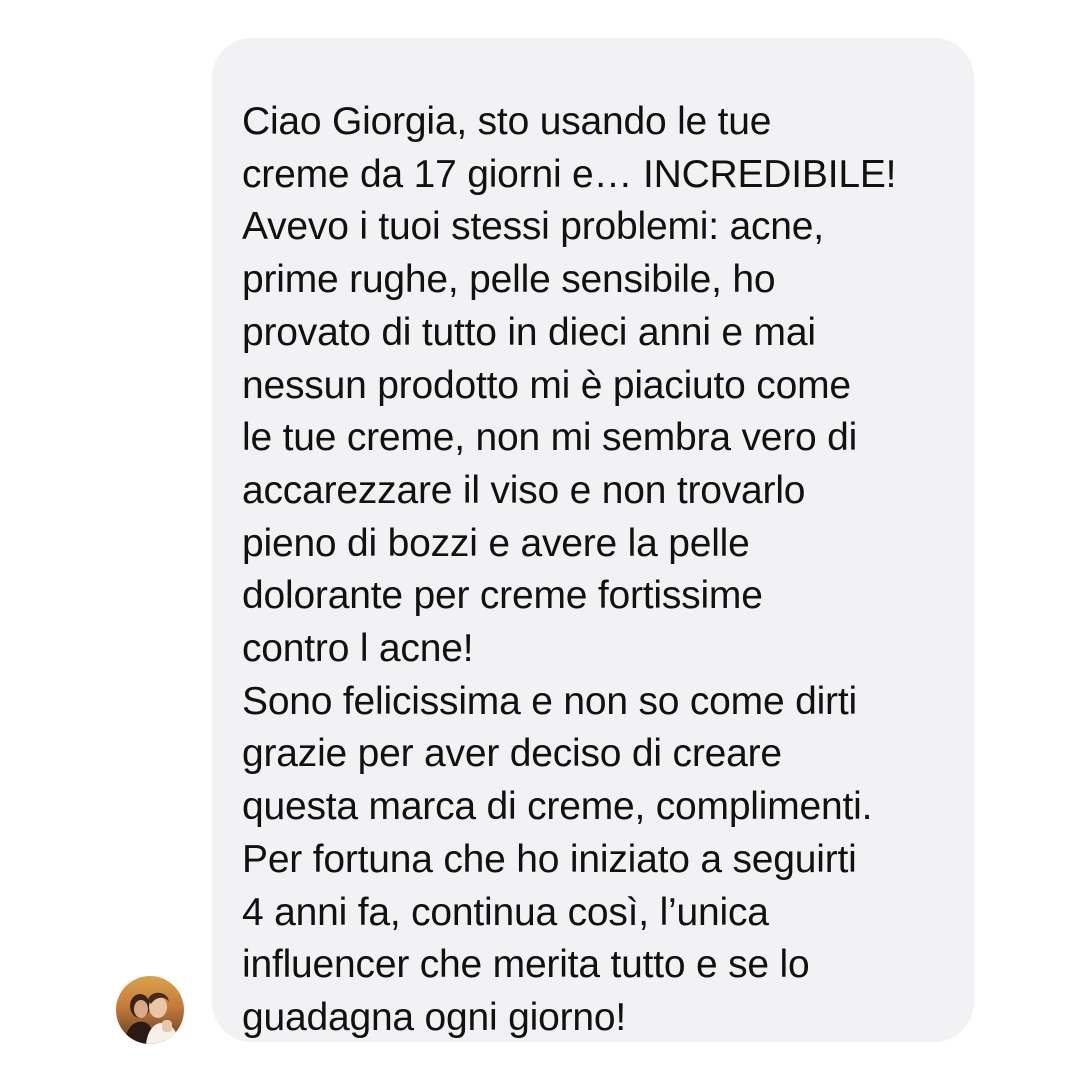 This screenshot has width=1080, height=1080. I want to click on message-line: pieno di bozzi e avere la pelle, so click(496, 543).